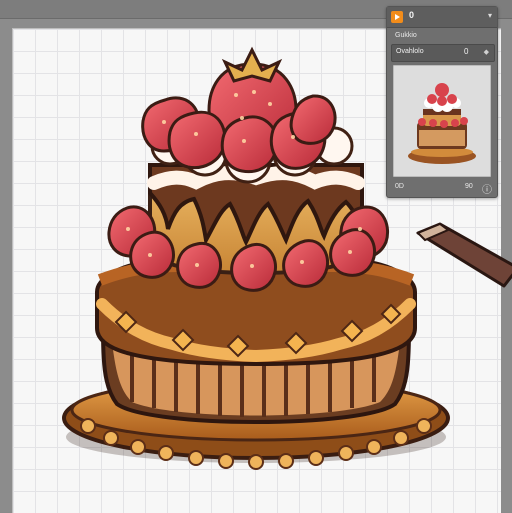 The image size is (512, 513). Describe the element at coordinates (412, 15) in the screenshot. I see `panel-badge: 0` at that location.